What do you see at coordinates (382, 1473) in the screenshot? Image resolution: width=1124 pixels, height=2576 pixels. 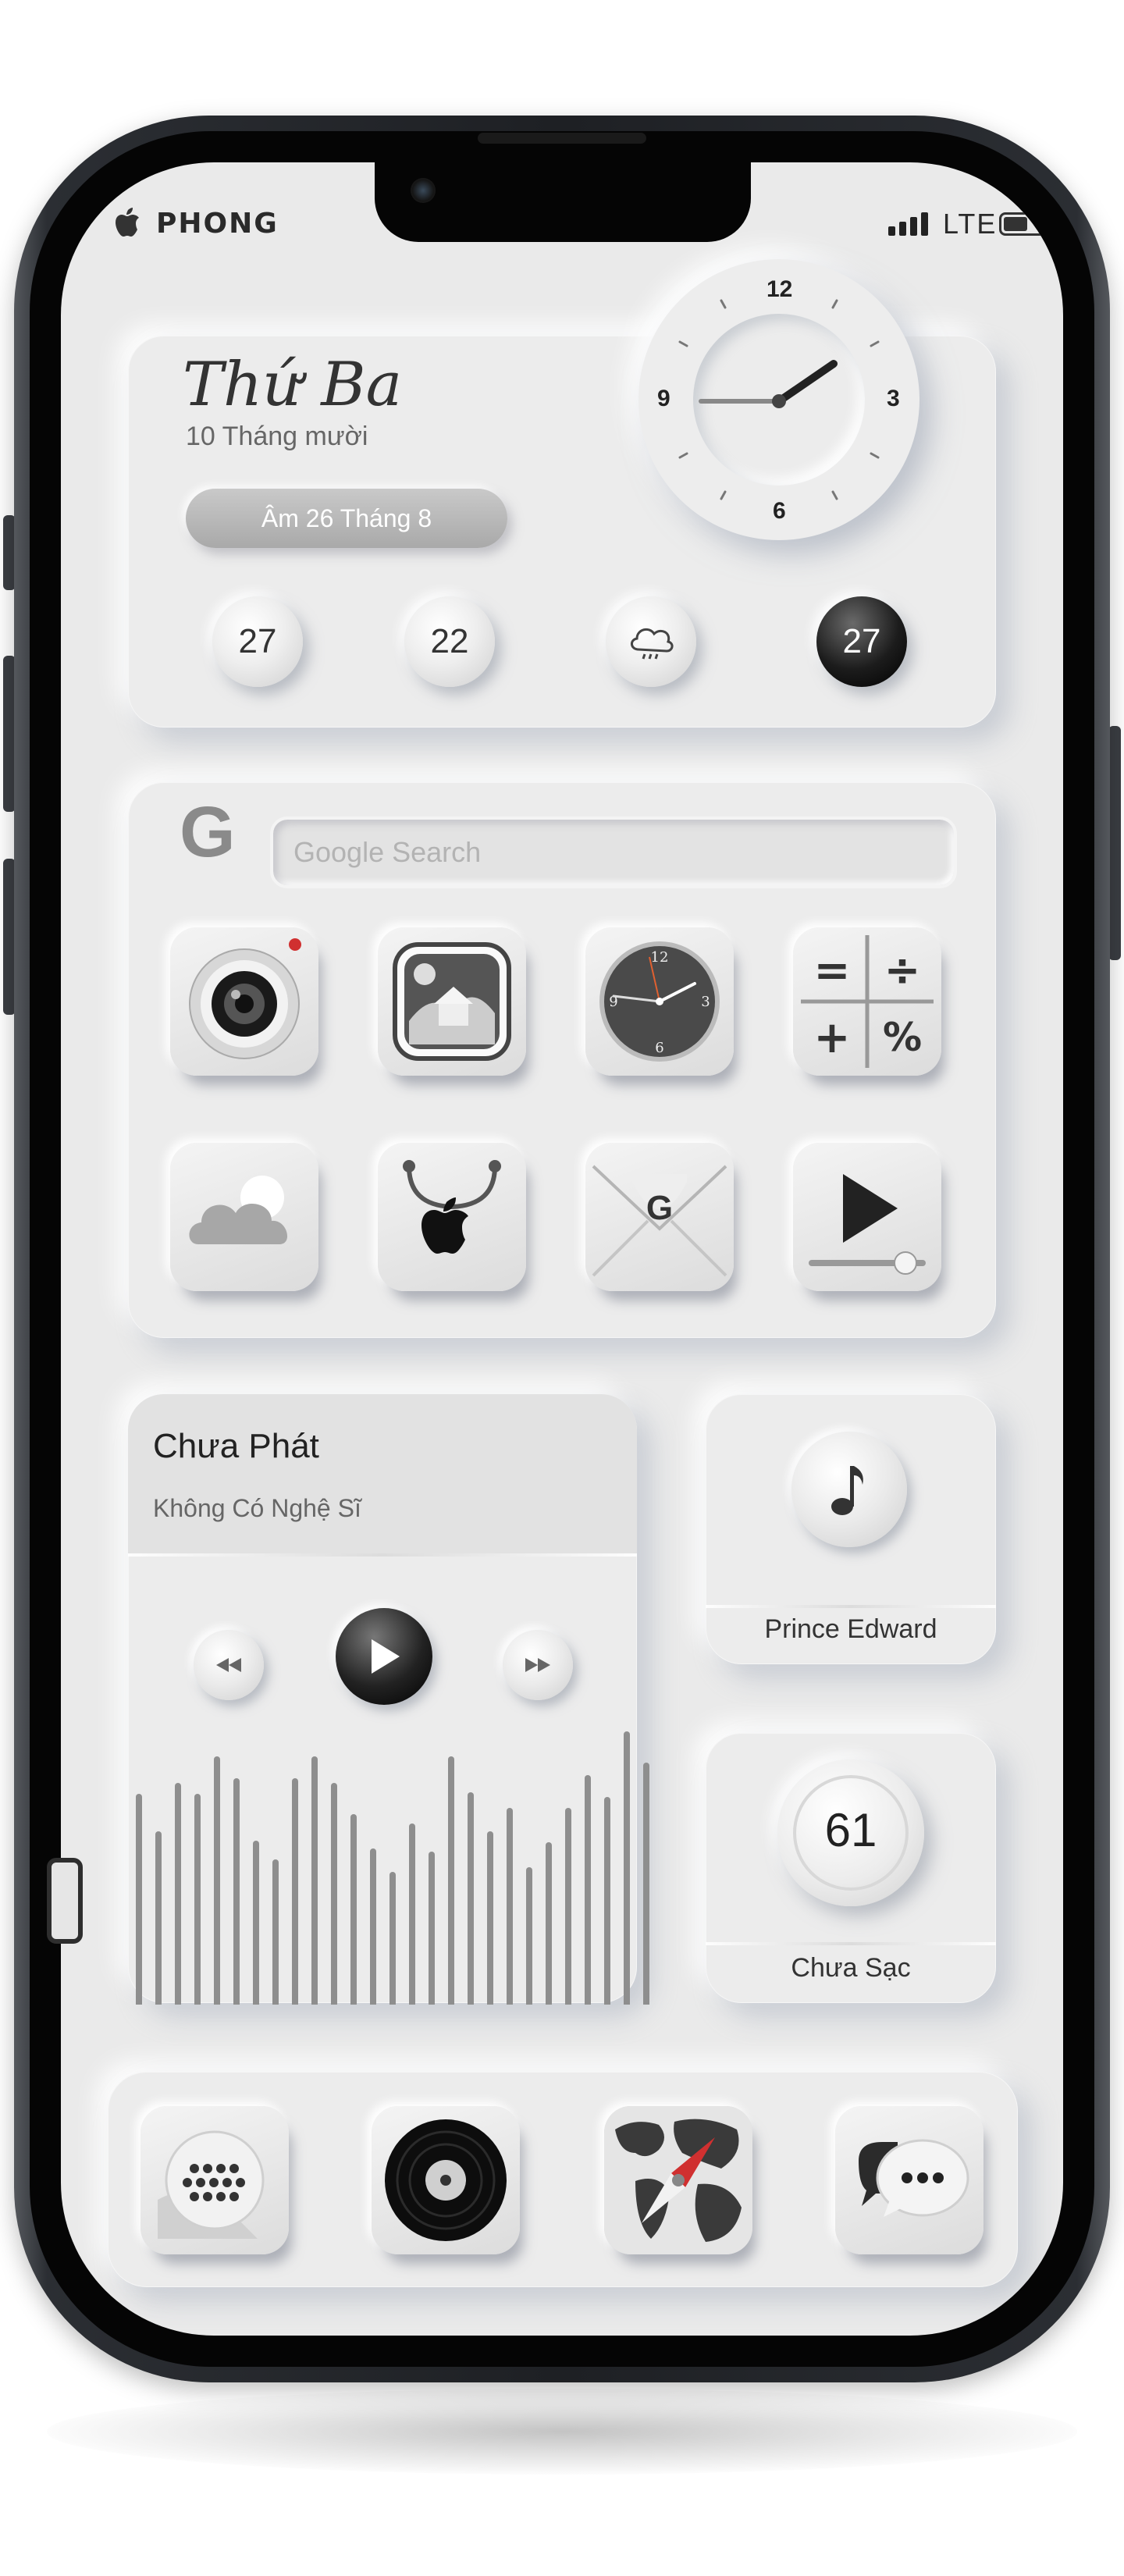 I see `now-playing-header` at bounding box center [382, 1473].